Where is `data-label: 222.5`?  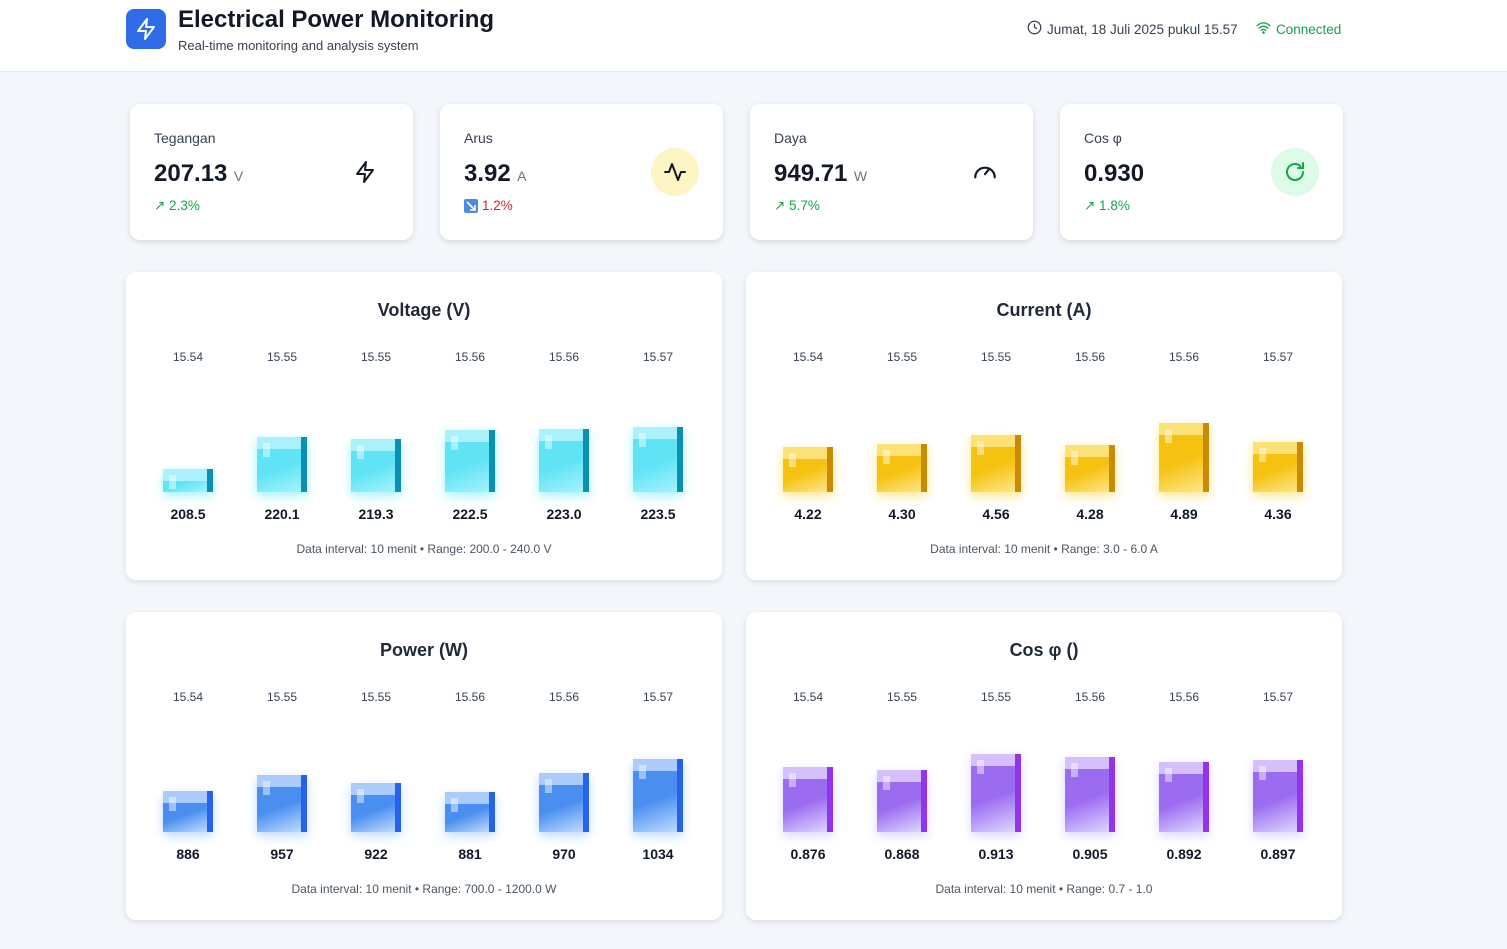 data-label: 222.5 is located at coordinates (470, 514).